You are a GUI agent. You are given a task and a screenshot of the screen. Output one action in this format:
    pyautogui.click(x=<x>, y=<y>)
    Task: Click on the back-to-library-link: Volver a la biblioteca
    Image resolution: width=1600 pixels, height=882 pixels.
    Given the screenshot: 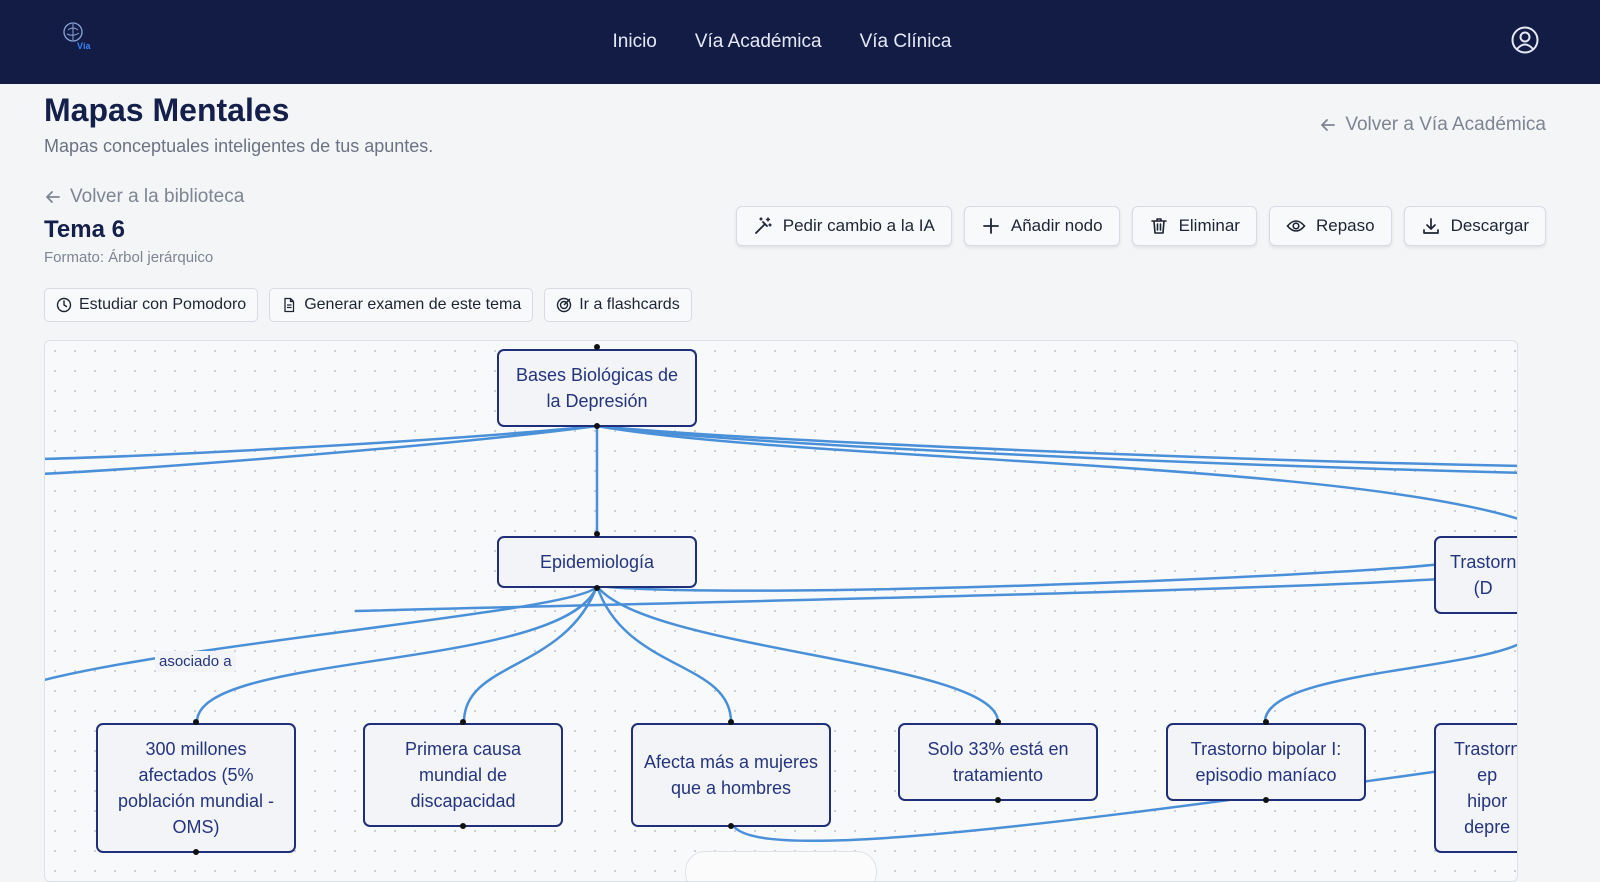 What is the action you would take?
    pyautogui.click(x=144, y=197)
    